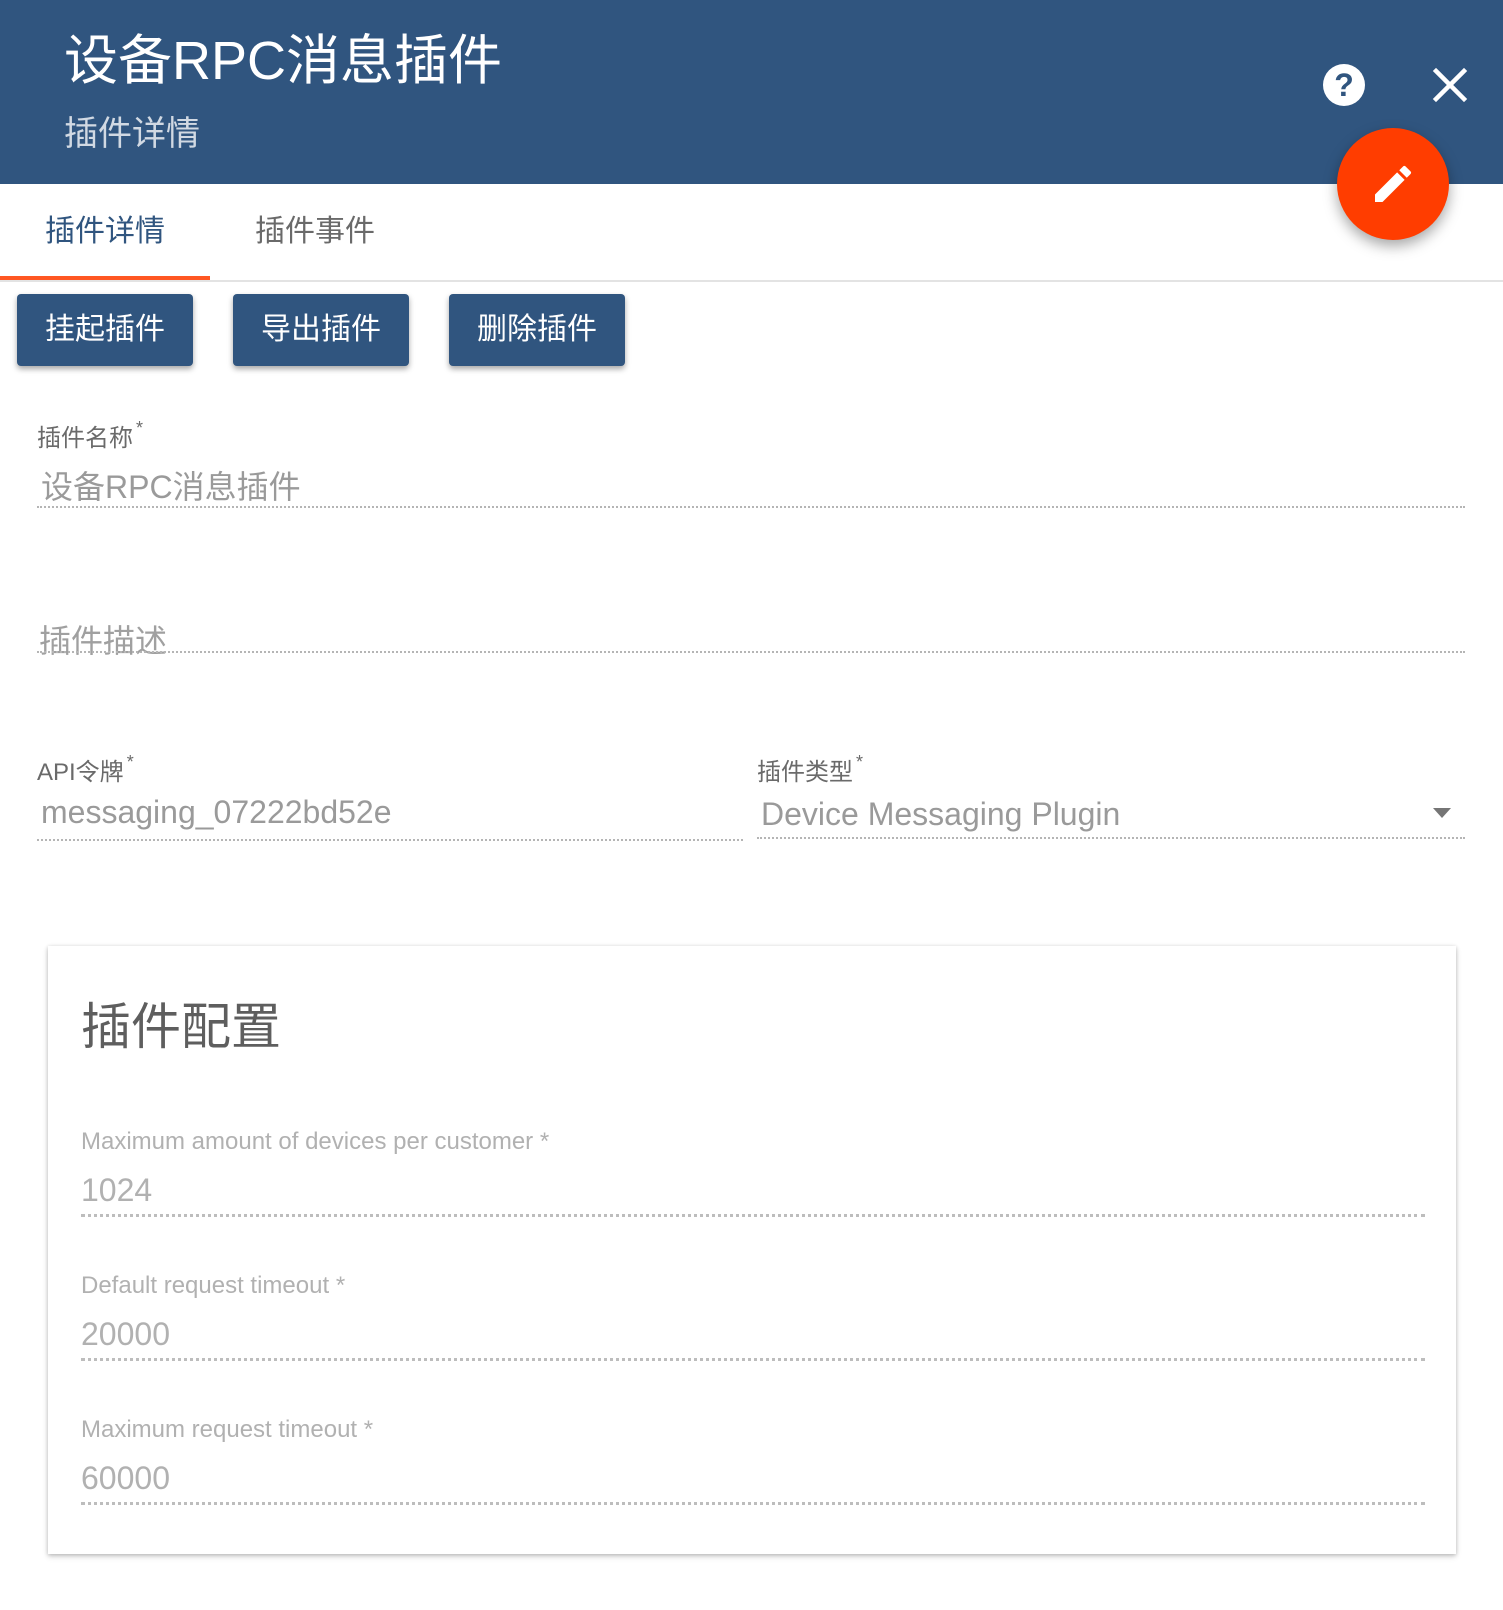 The image size is (1503, 1610). What do you see at coordinates (751, 92) in the screenshot?
I see `dialog-header: 设备RPC消息插件 插件详情 ?` at bounding box center [751, 92].